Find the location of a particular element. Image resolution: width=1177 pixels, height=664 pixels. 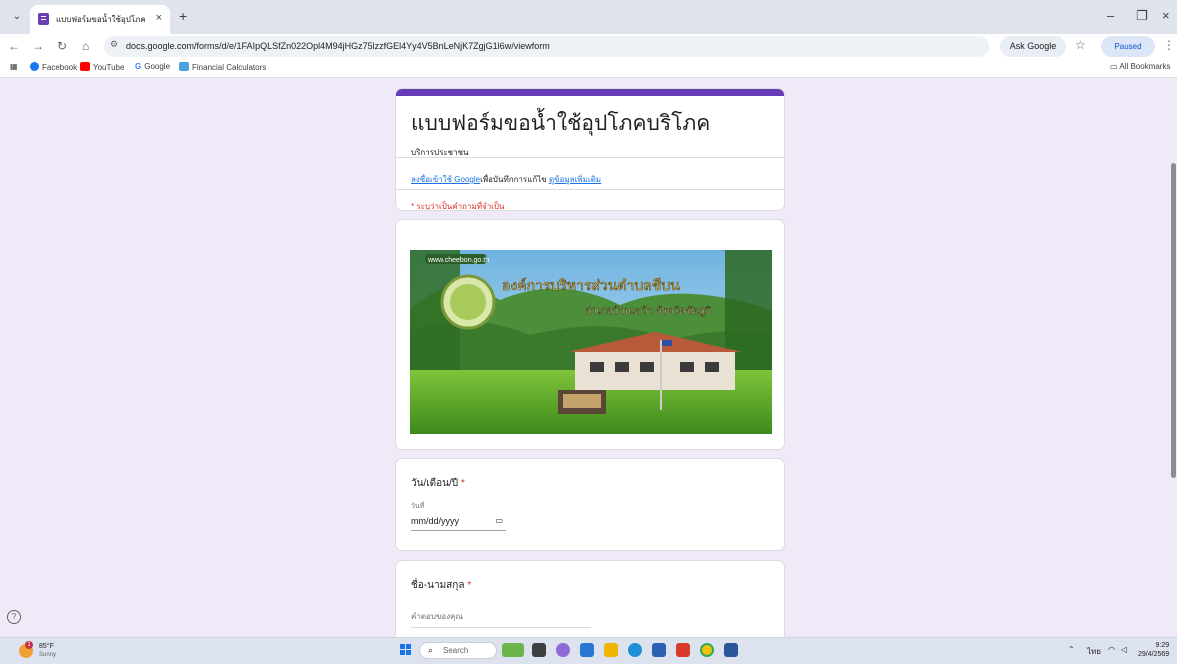

calculator-icon is located at coordinates (184, 66).